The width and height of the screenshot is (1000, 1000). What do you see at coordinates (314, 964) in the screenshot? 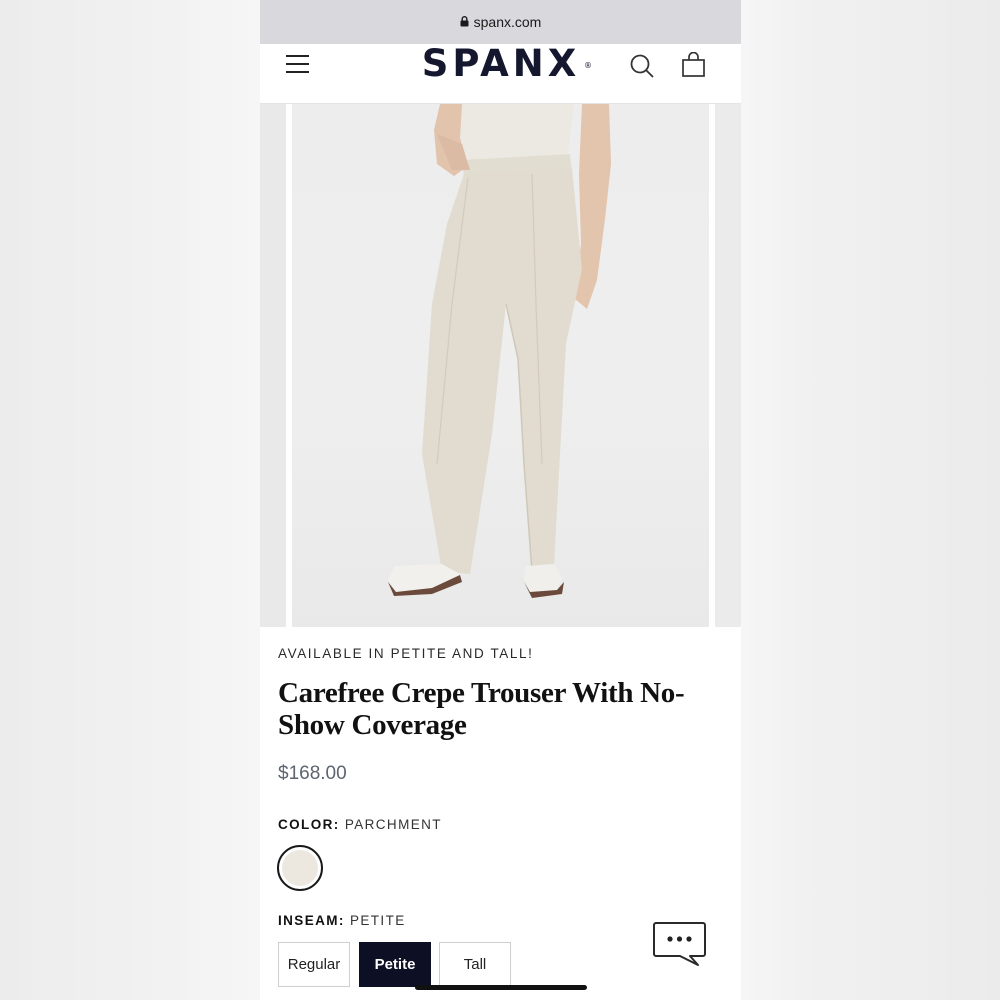
I see `inseam-option-regular: Regular` at bounding box center [314, 964].